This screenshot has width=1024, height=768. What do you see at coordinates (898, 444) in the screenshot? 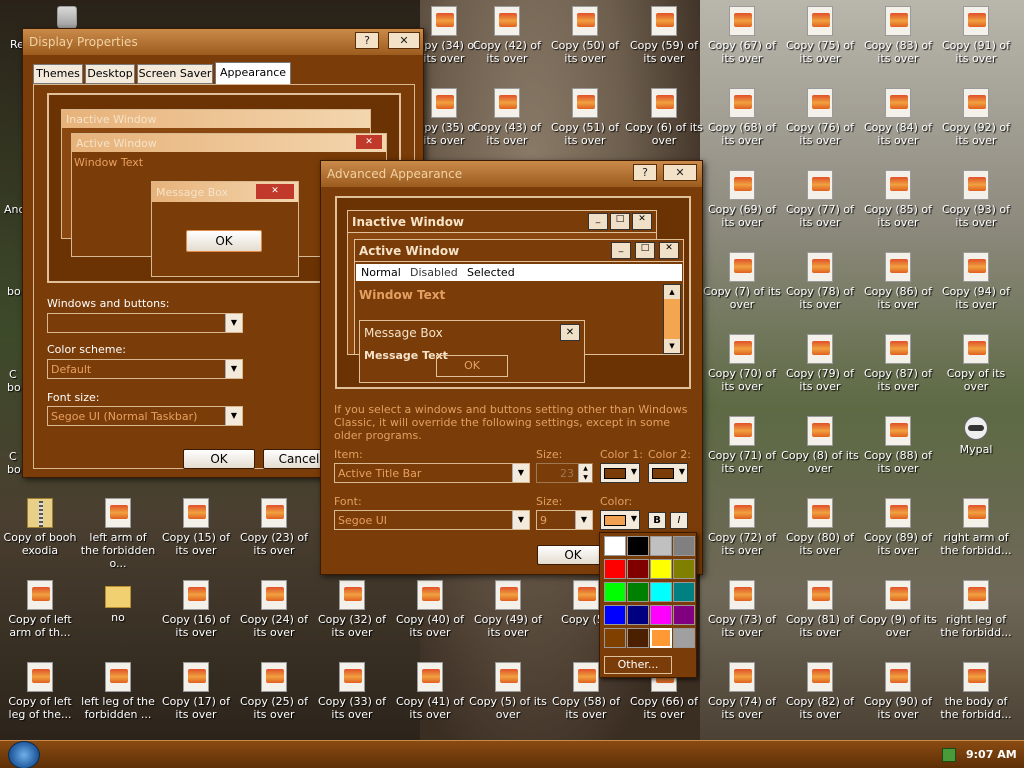
I see `desktop-icon: Copy (88) of its over` at bounding box center [898, 444].